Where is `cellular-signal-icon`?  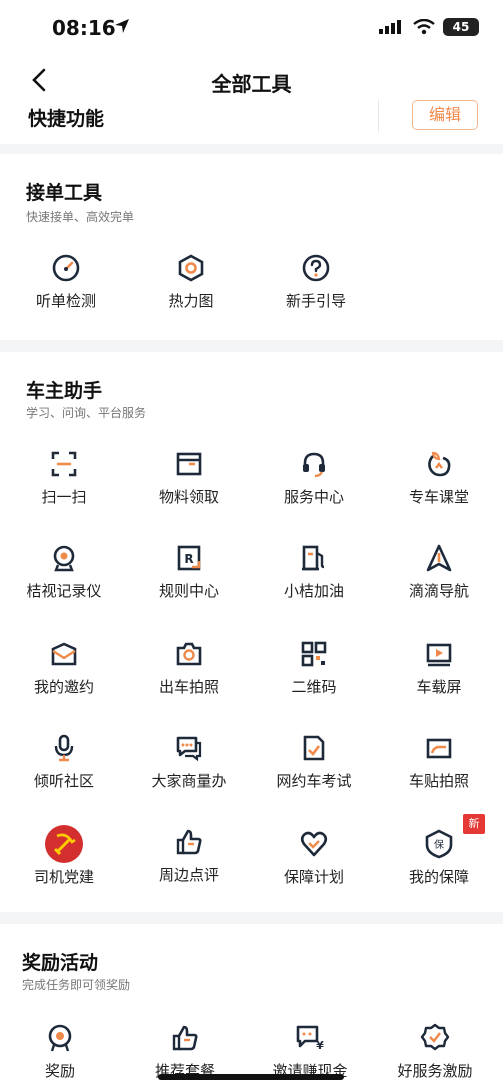 cellular-signal-icon is located at coordinates (390, 27).